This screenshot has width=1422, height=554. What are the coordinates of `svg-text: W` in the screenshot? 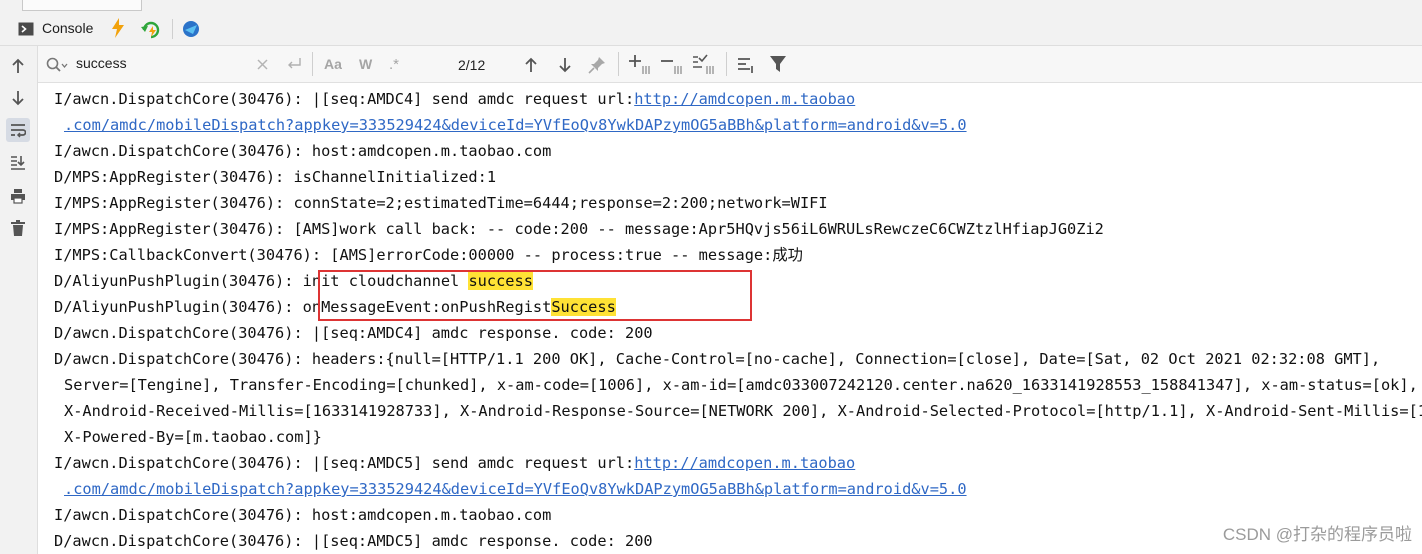 It's located at (366, 64).